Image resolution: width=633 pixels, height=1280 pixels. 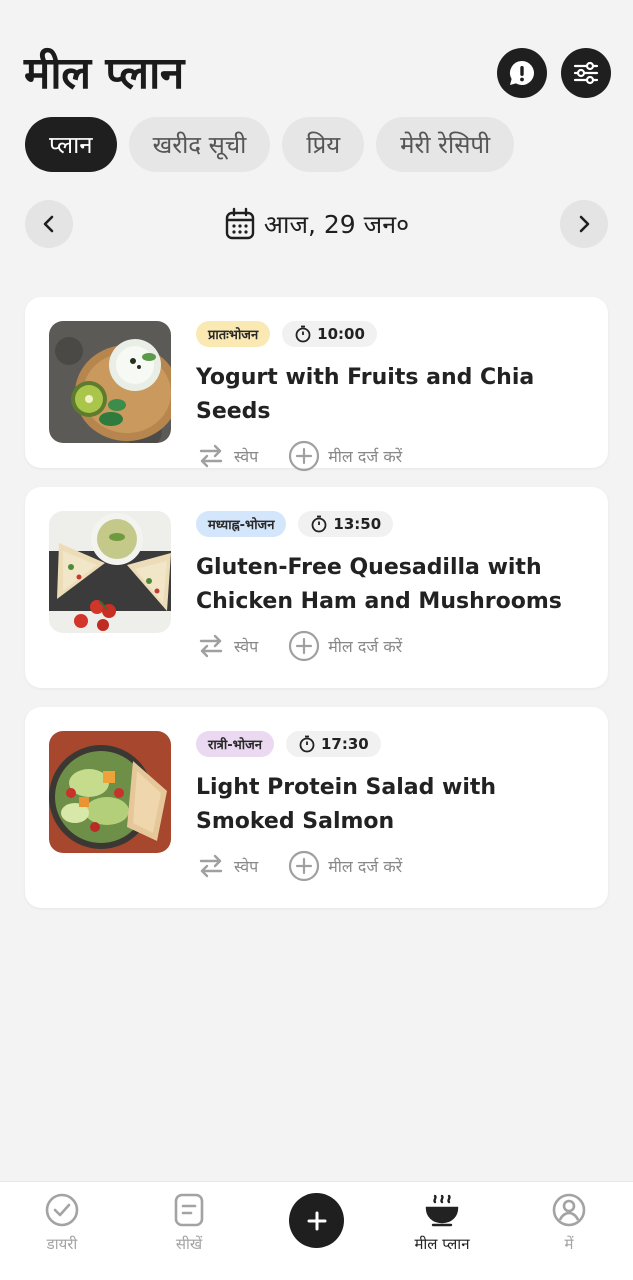 What do you see at coordinates (235, 744) in the screenshot?
I see `meal-type-badge: रात्री-भोजन` at bounding box center [235, 744].